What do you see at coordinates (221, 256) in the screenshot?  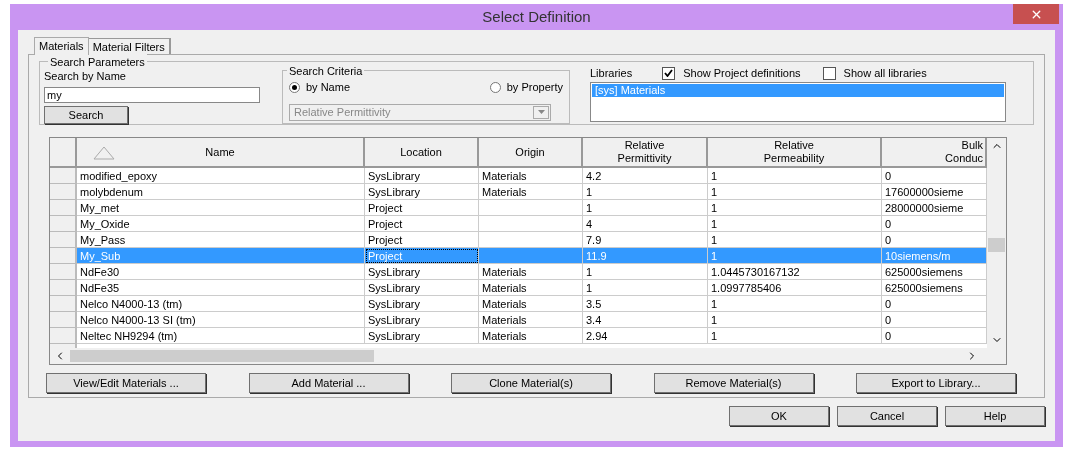 I see `table-cell: My_Sub` at bounding box center [221, 256].